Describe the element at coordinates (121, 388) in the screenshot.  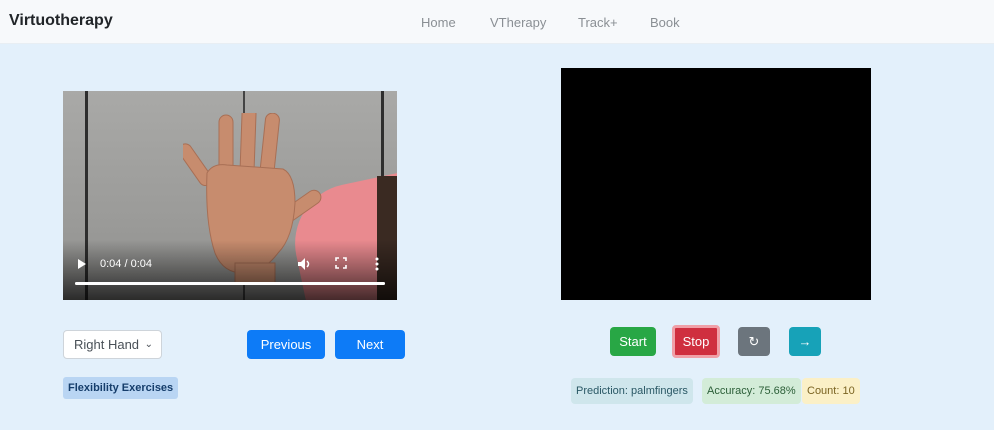
I see `category-badge: Flexibility Exercises` at that location.